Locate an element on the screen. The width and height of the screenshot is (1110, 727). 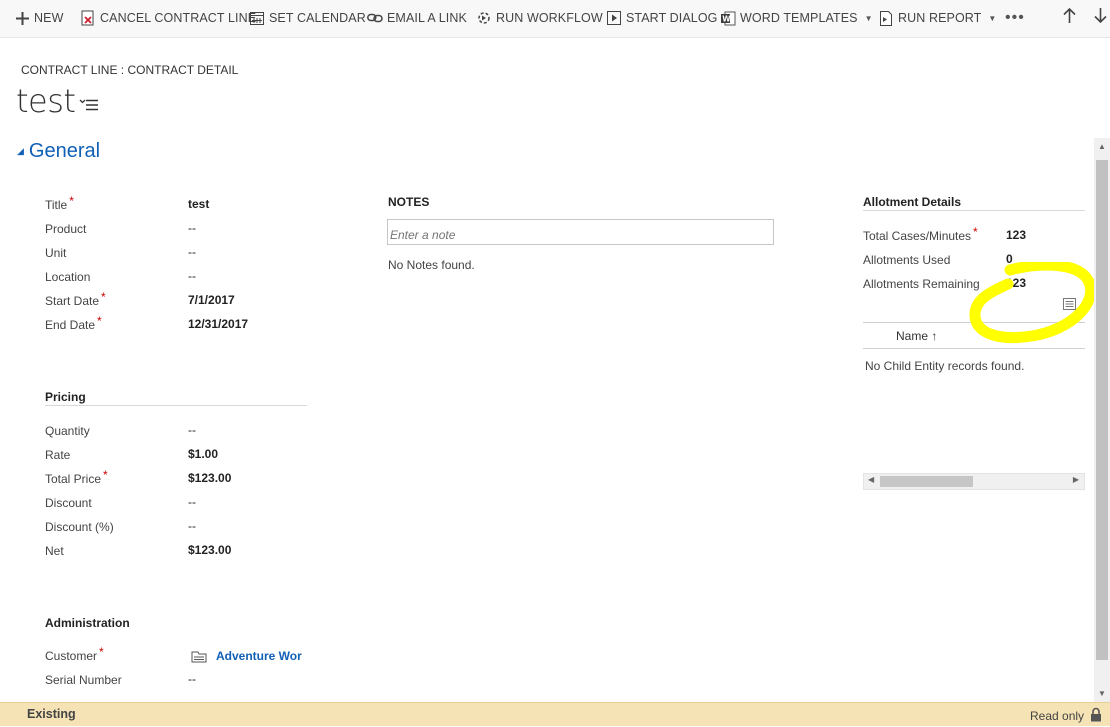
field-label-serial-number: Serial Number is located at coordinates (83, 680).